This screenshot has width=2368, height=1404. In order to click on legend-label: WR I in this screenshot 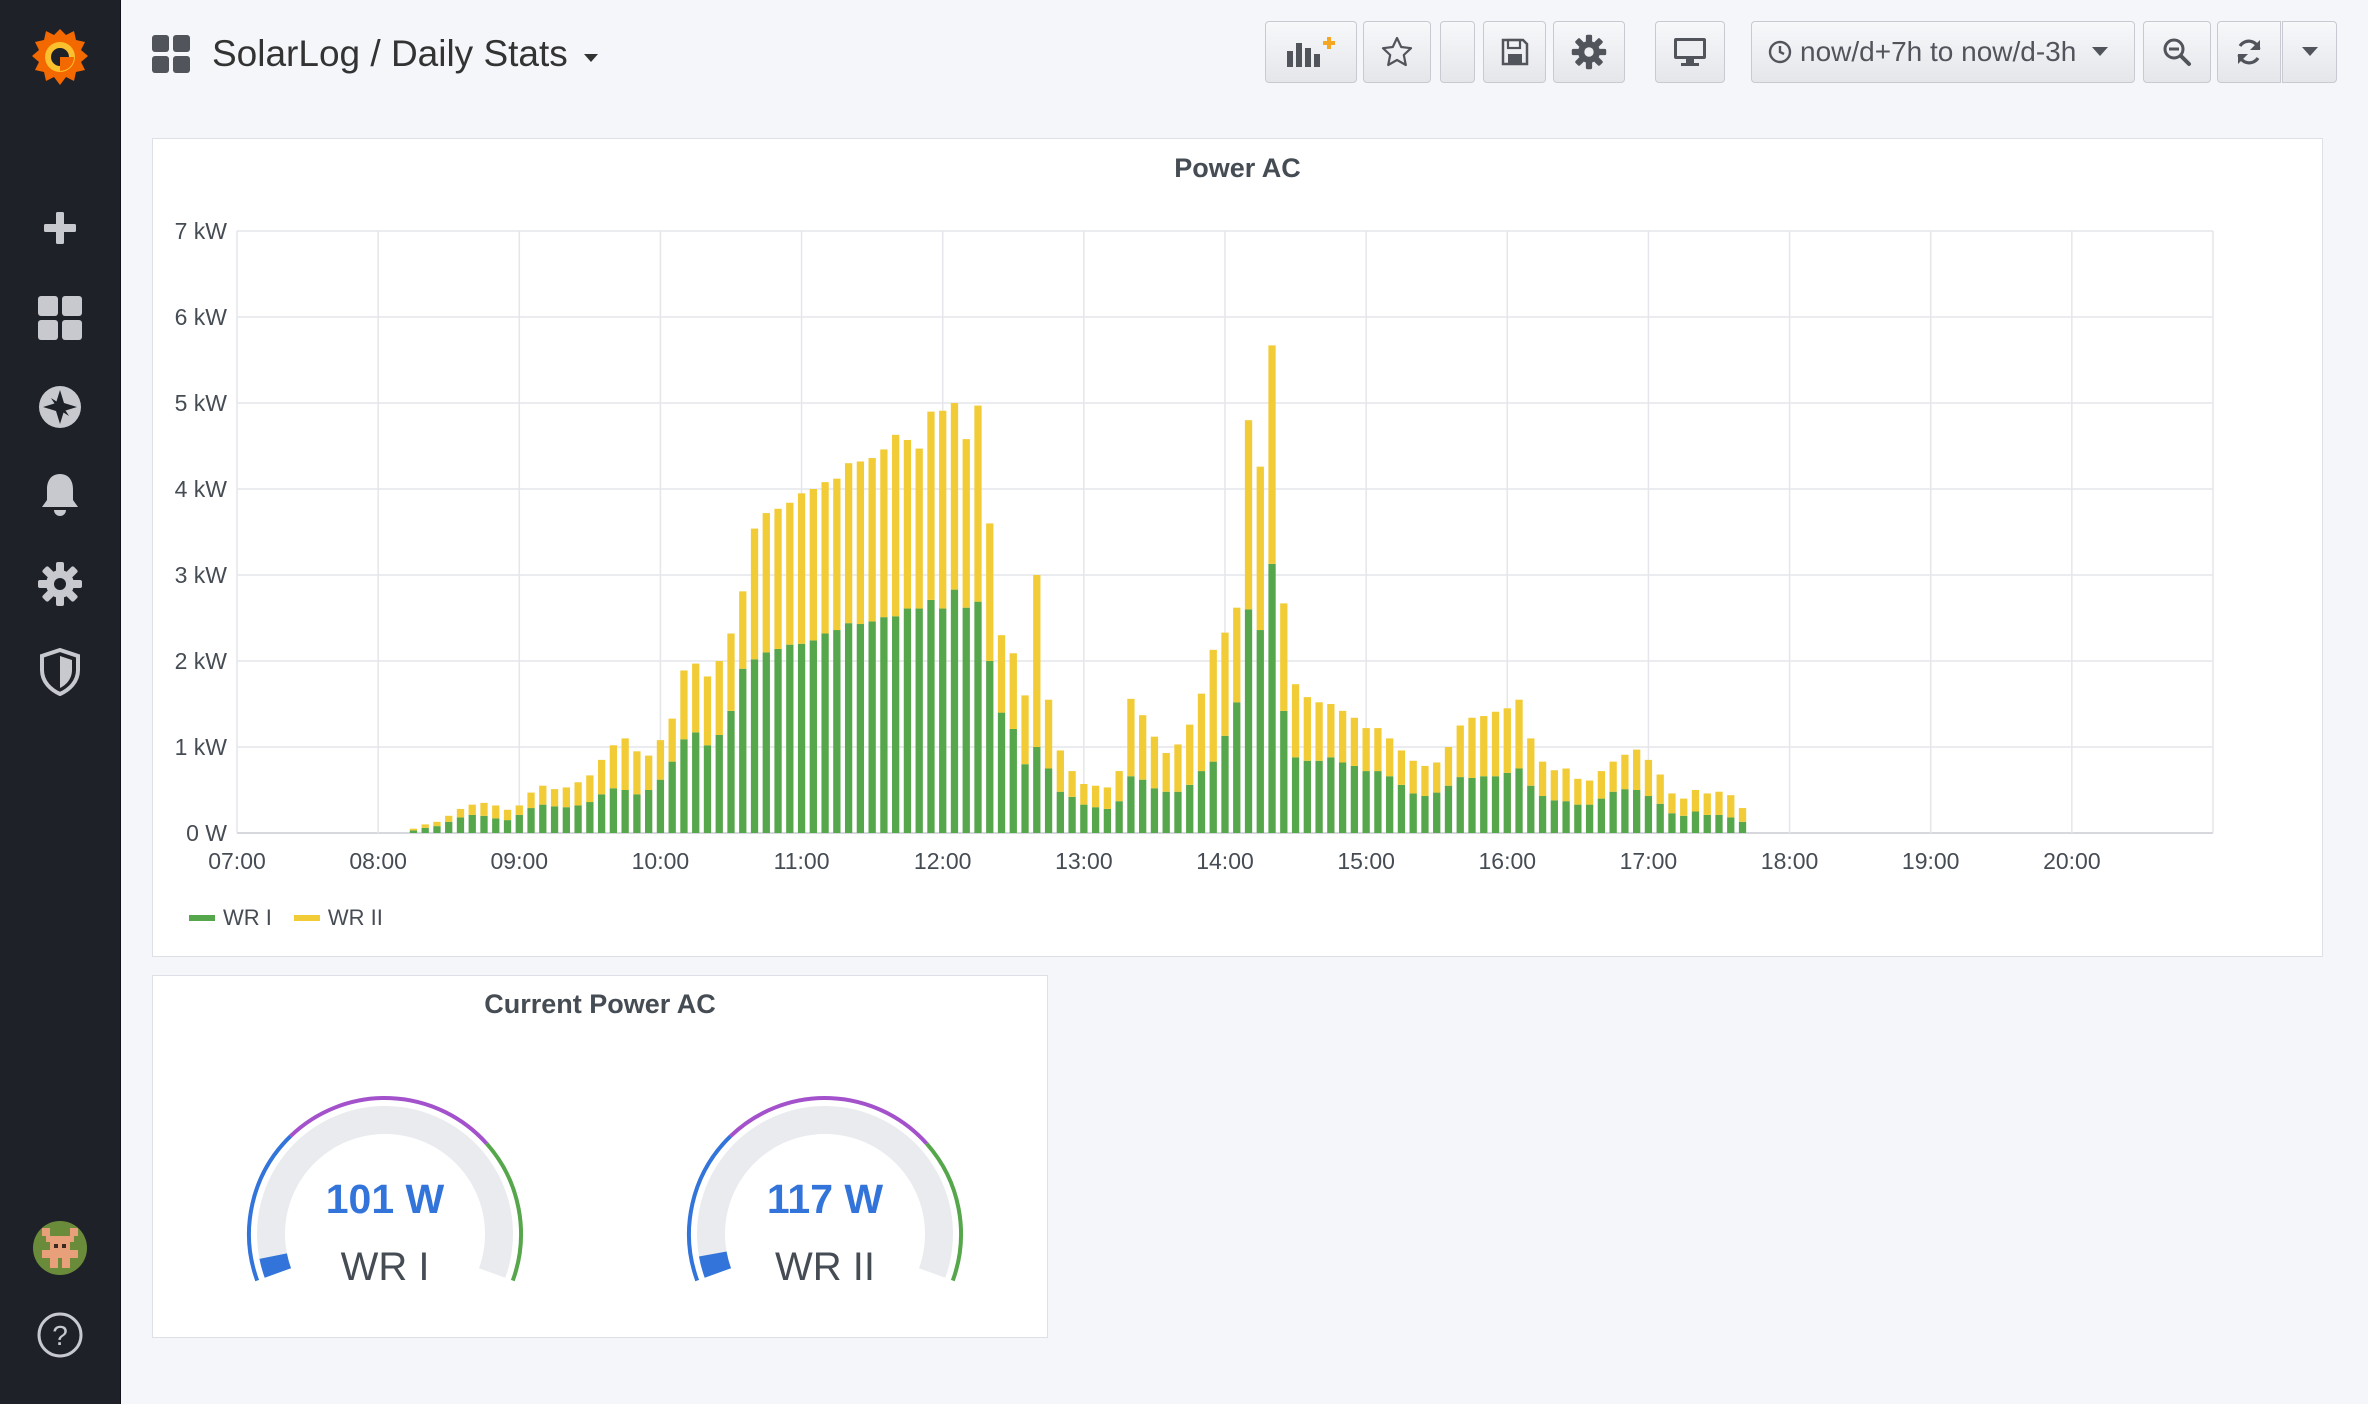, I will do `click(247, 917)`.